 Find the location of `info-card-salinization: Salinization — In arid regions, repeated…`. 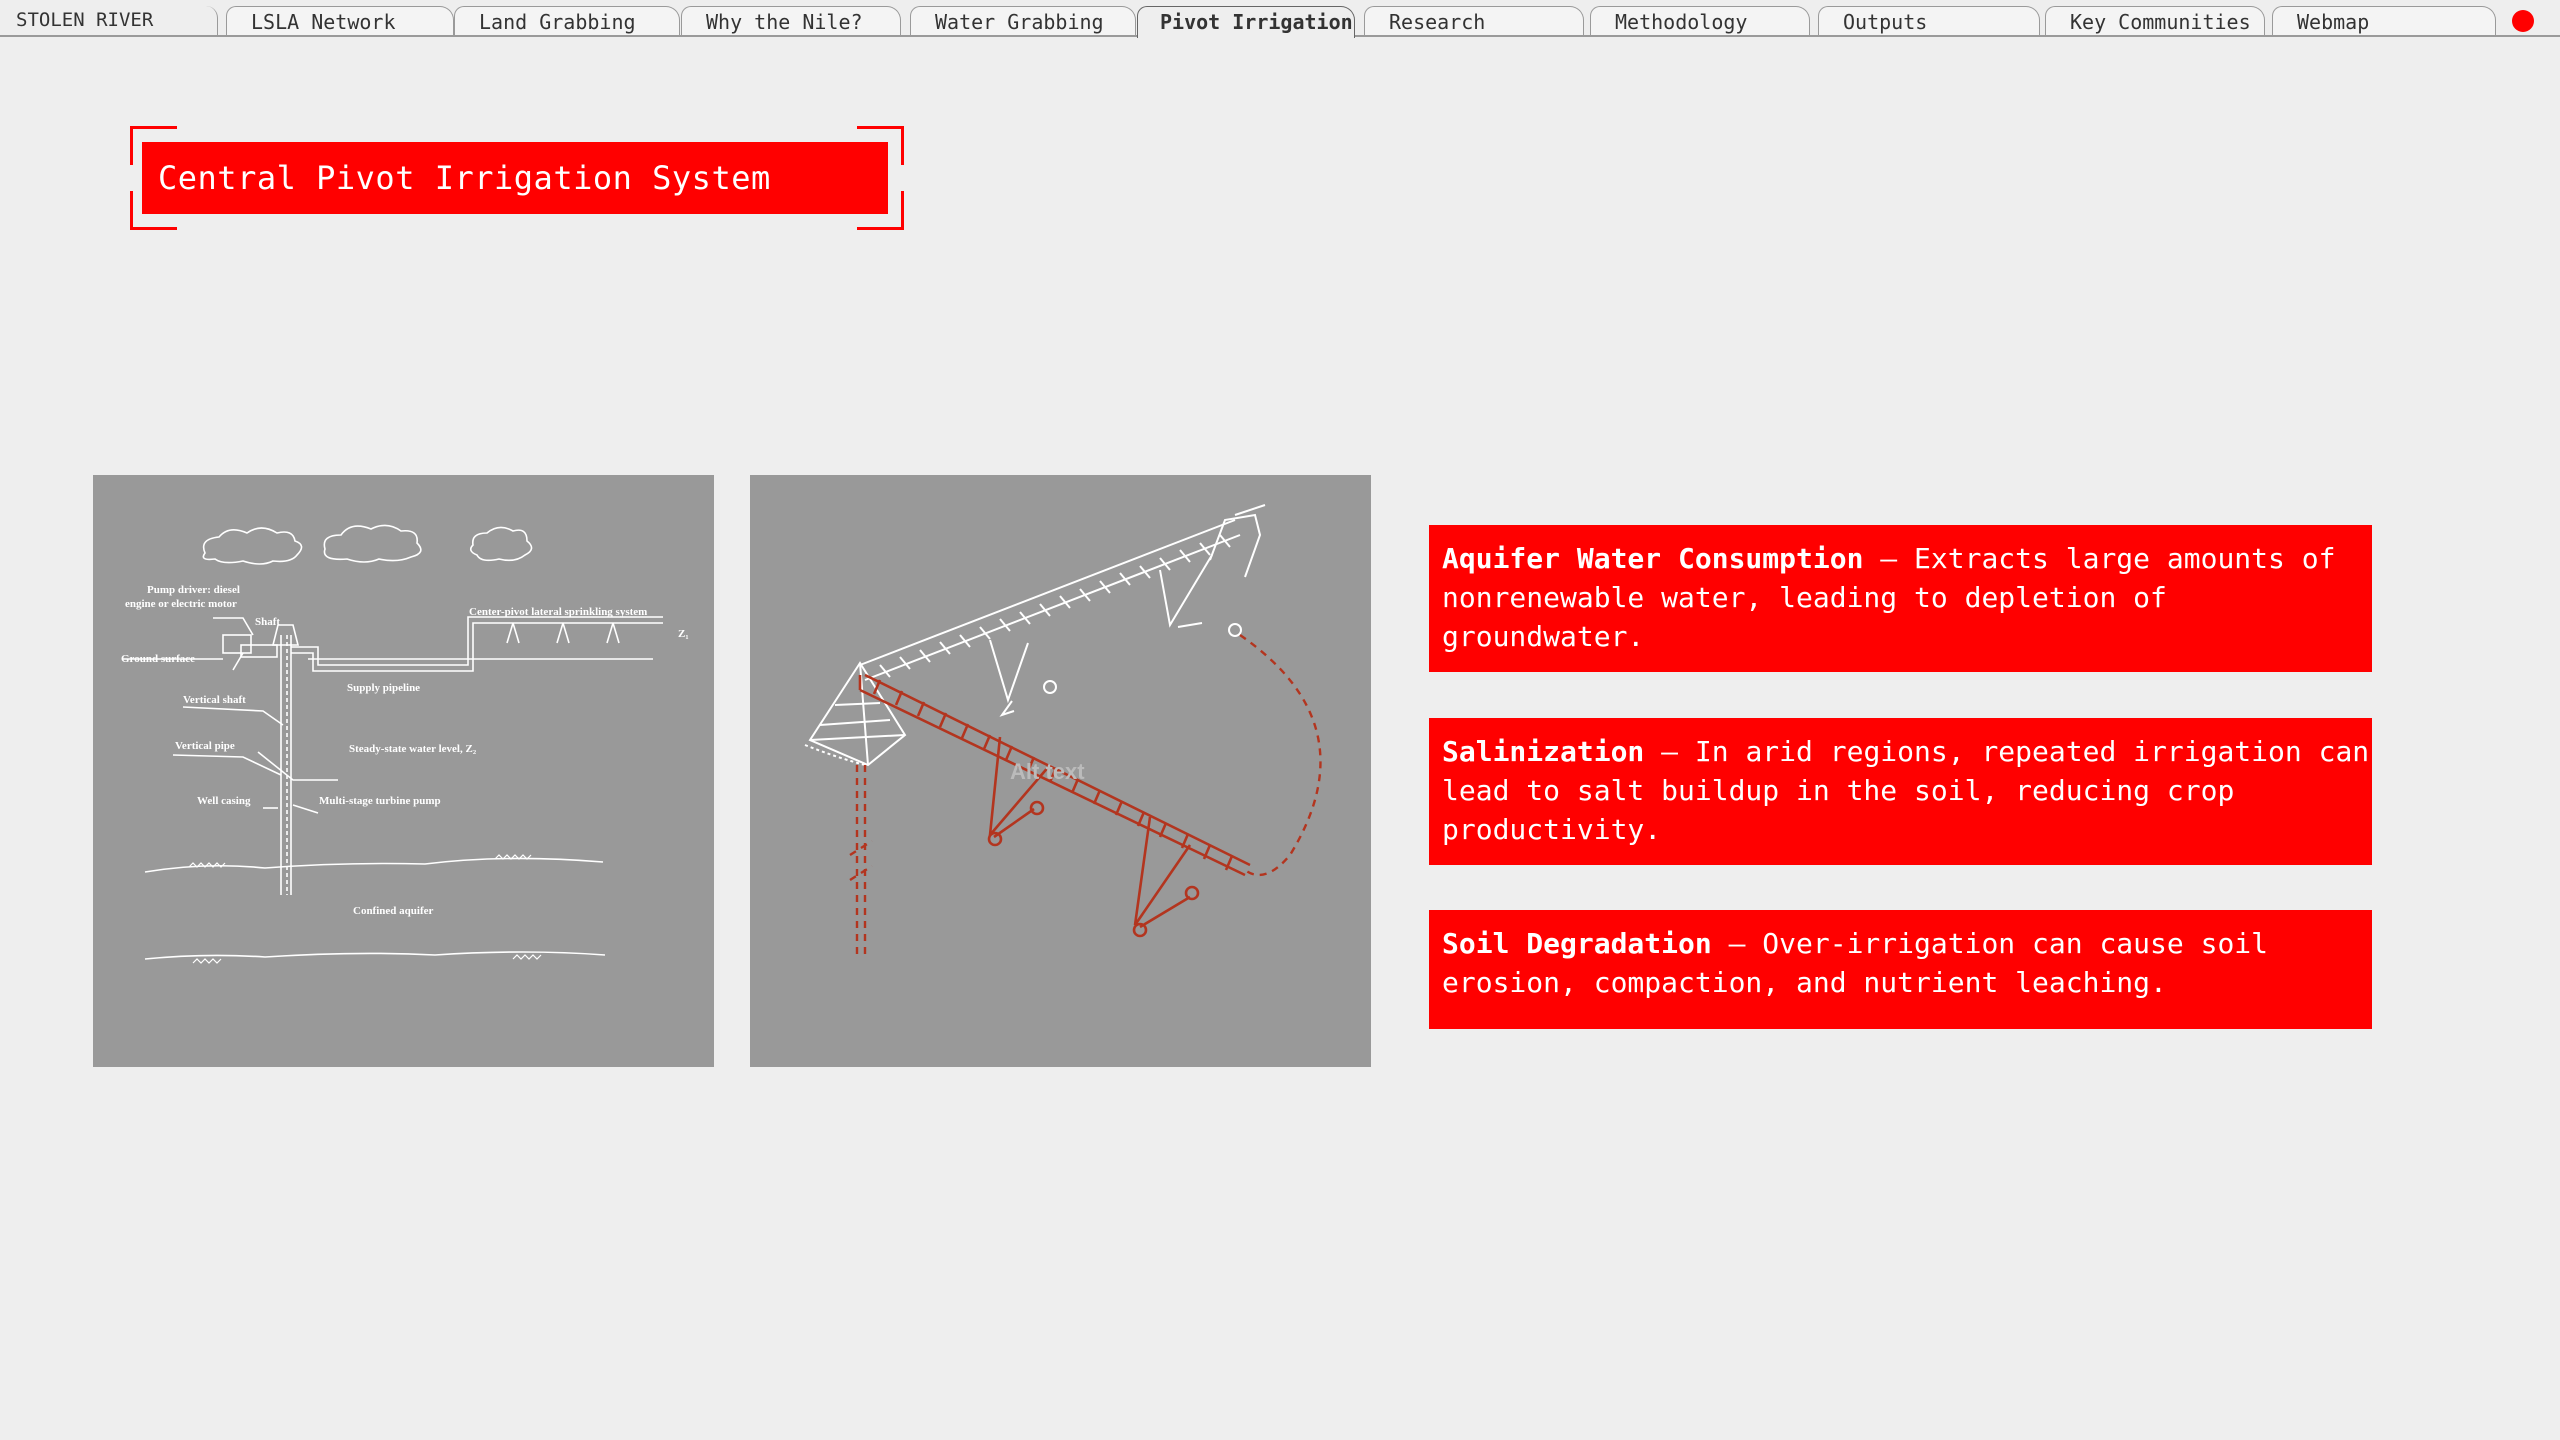

info-card-salinization: Salinization — In arid regions, repeated… is located at coordinates (1900, 791).